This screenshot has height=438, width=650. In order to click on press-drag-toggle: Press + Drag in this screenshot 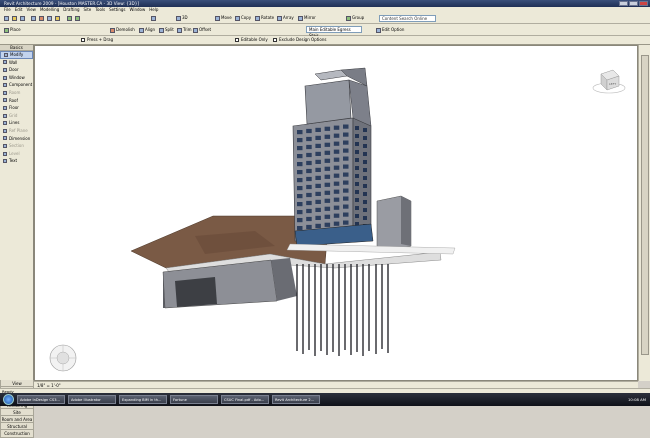, I will do `click(97, 40)`.